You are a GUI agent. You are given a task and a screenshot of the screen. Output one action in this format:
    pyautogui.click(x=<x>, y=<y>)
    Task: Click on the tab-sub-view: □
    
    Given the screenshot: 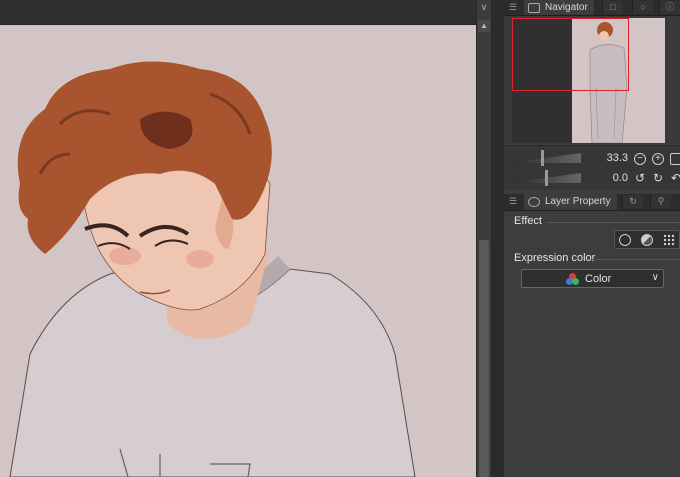 What is the action you would take?
    pyautogui.click(x=612, y=7)
    